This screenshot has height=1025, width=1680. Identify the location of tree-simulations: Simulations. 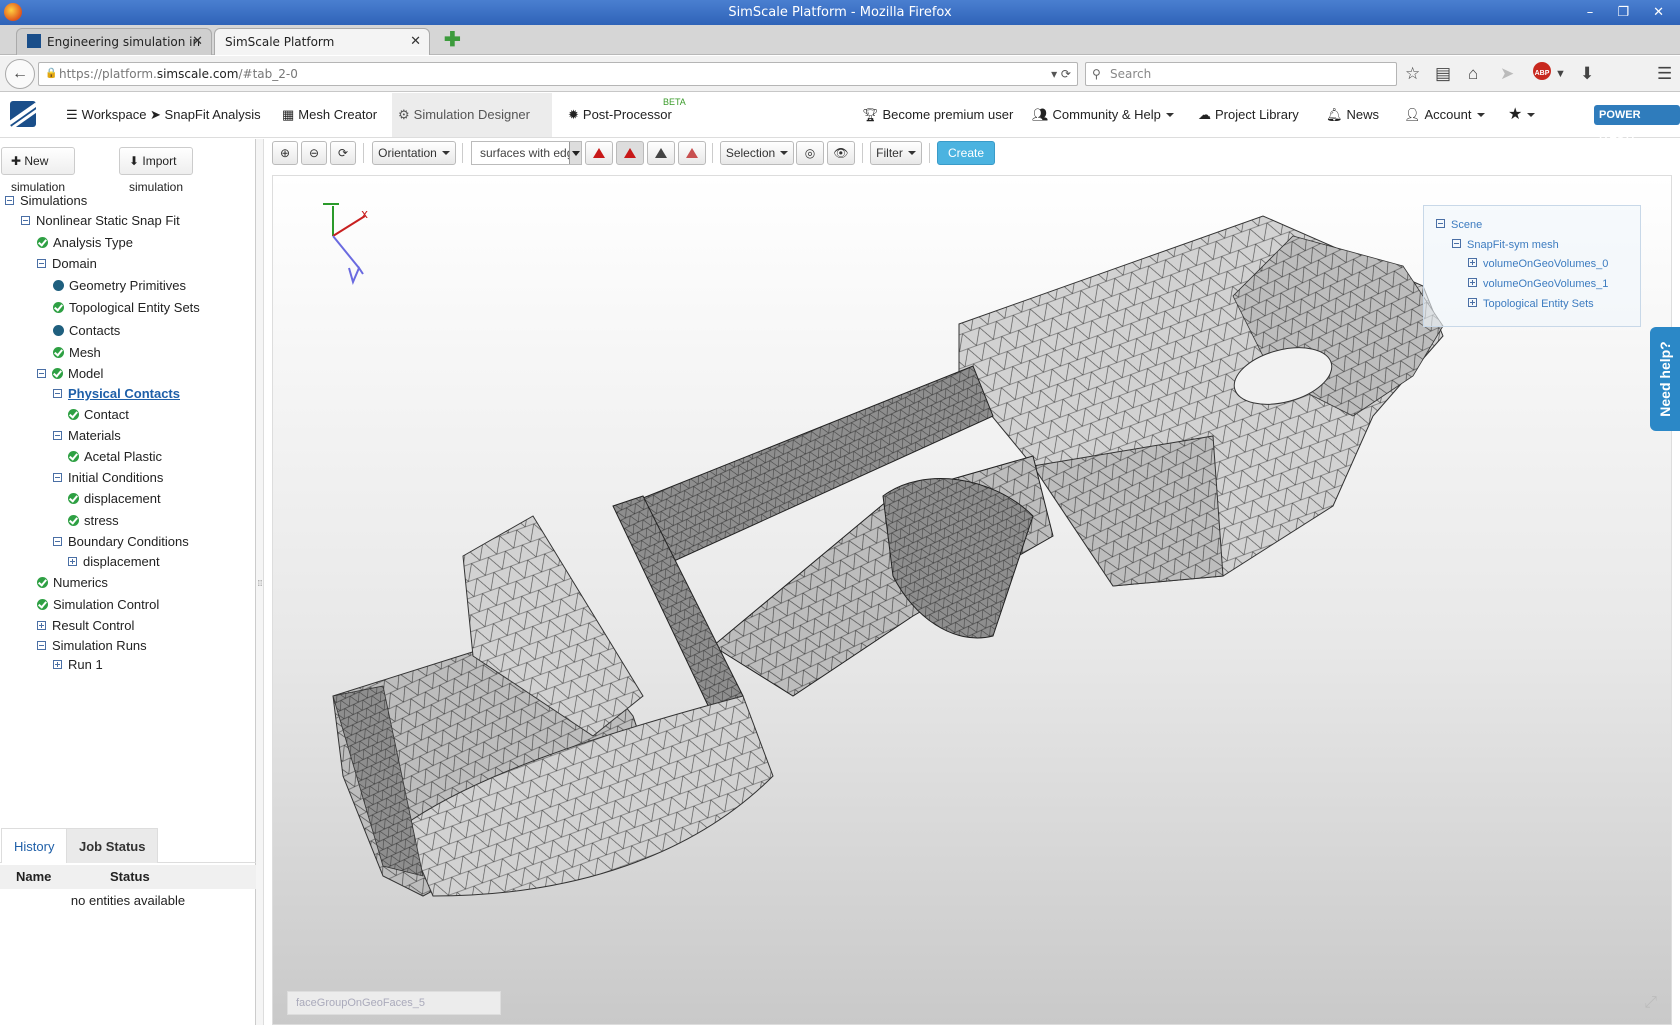
(46, 201).